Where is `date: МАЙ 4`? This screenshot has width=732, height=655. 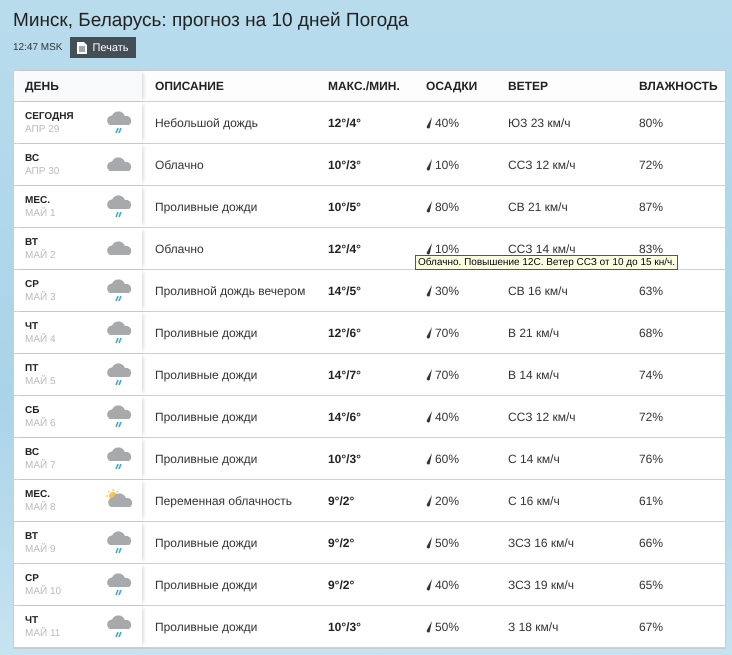 date: МАЙ 4 is located at coordinates (40, 339).